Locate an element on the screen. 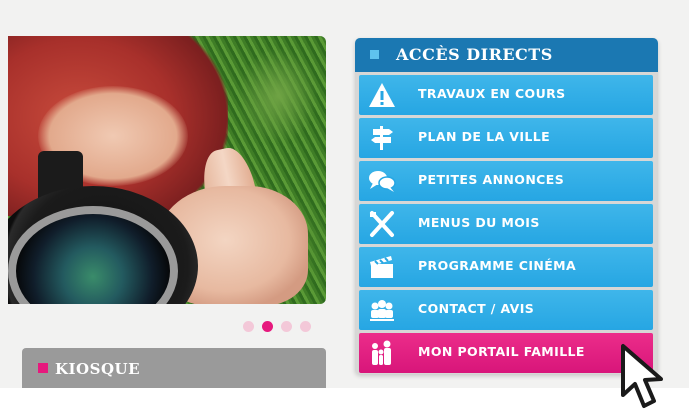  menu-item-plan-ville: PLAN DE LA VILLE is located at coordinates (506, 138).